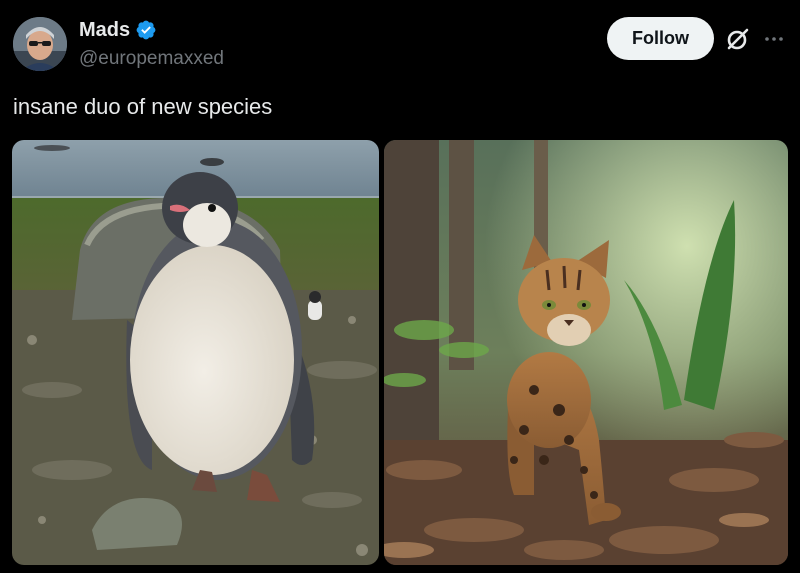 The image size is (800, 573). What do you see at coordinates (146, 30) in the screenshot?
I see `verified-badge-icon` at bounding box center [146, 30].